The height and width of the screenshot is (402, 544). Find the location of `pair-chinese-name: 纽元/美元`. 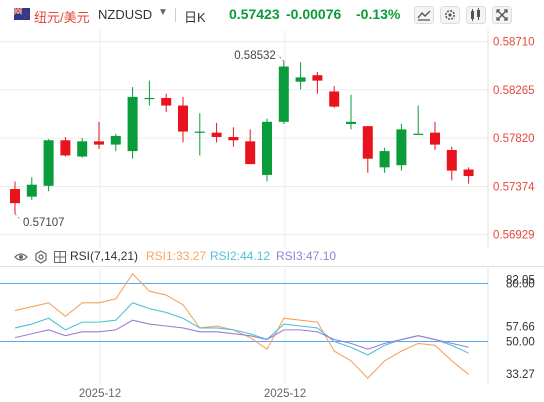

pair-chinese-name: 纽元/美元 is located at coordinates (62, 16).